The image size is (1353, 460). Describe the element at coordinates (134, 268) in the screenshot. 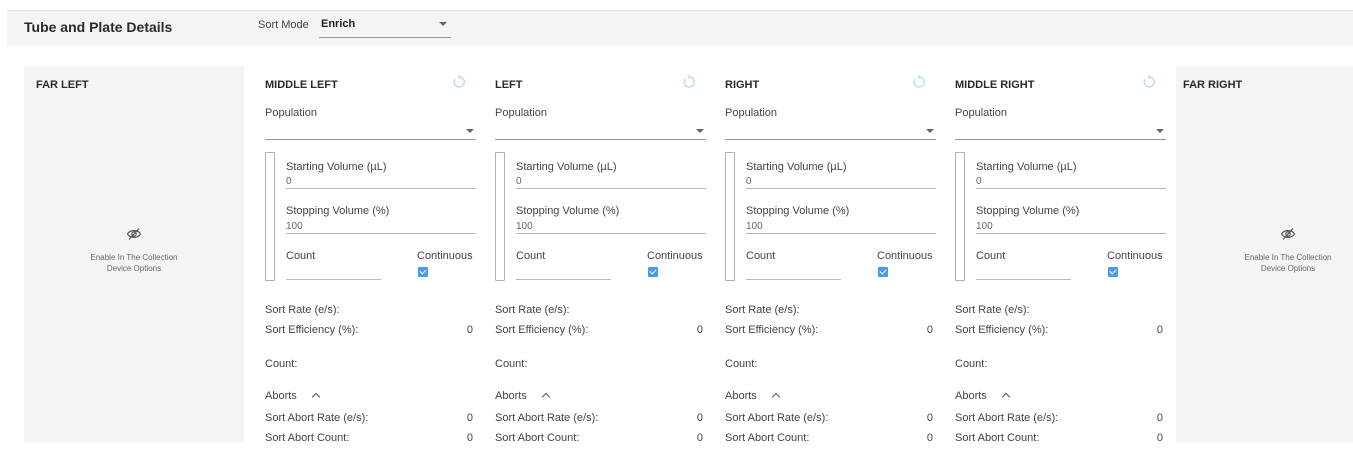

I see `enable-message-line2: Device Options` at that location.